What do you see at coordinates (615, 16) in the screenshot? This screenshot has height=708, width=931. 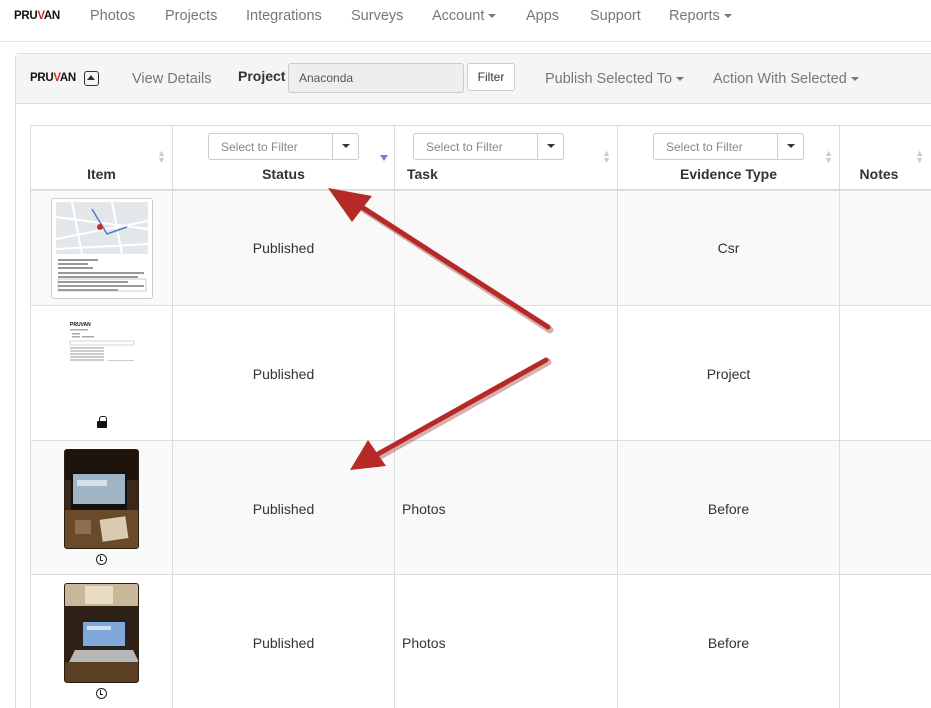 I see `nav-support: Support` at bounding box center [615, 16].